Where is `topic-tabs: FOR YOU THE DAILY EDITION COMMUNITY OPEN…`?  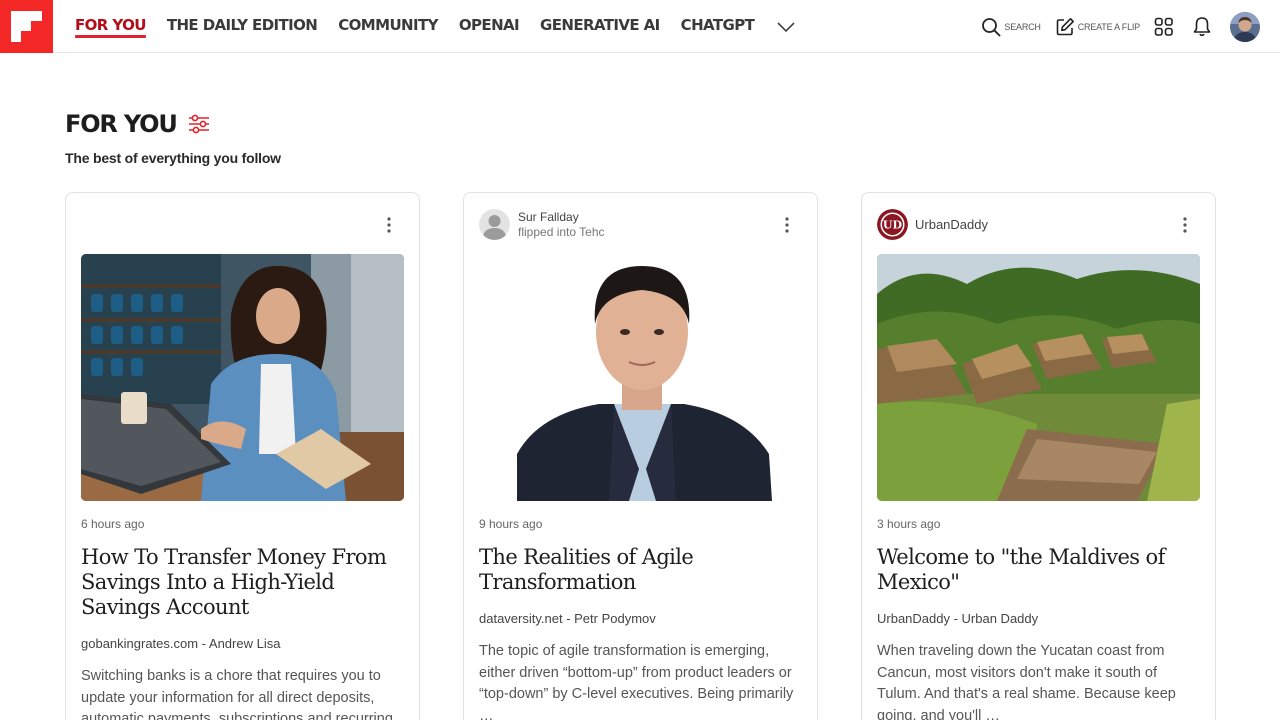
topic-tabs: FOR YOU THE DAILY EDITION COMMUNITY OPEN… is located at coordinates (436, 26).